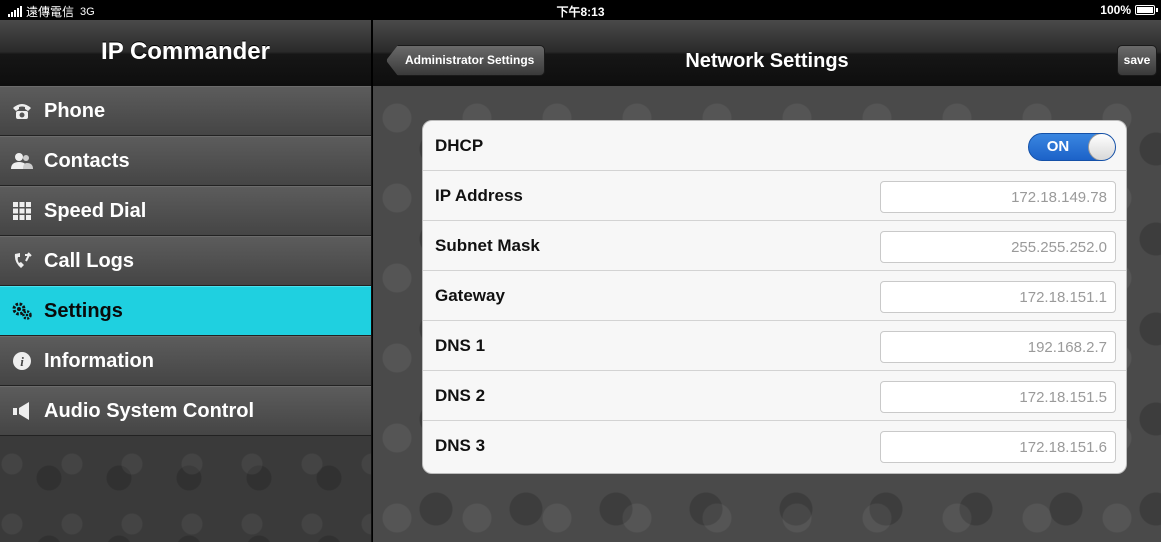 The width and height of the screenshot is (1161, 542). Describe the element at coordinates (185, 111) in the screenshot. I see `sidebar-item-phone: Phone` at that location.